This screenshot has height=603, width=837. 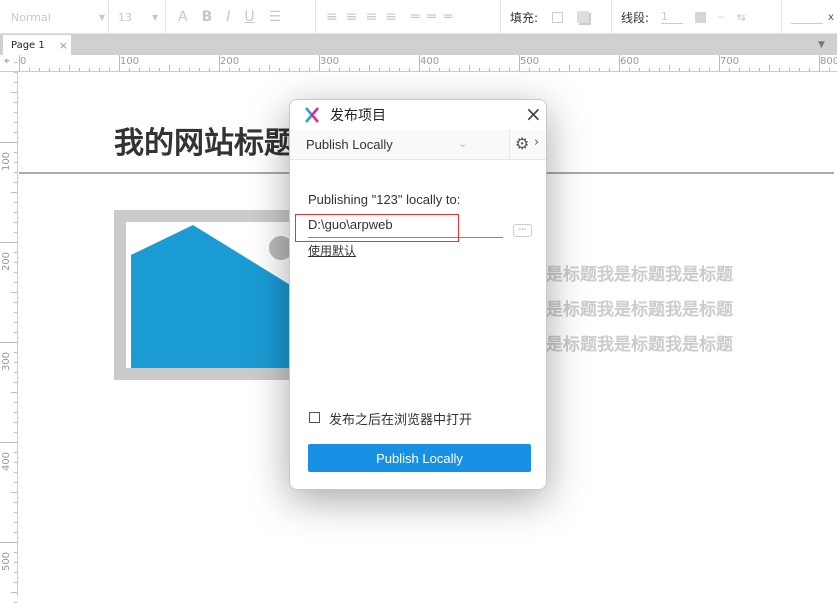 I want to click on tab-menu-chevron-icon: ▼, so click(x=821, y=45).